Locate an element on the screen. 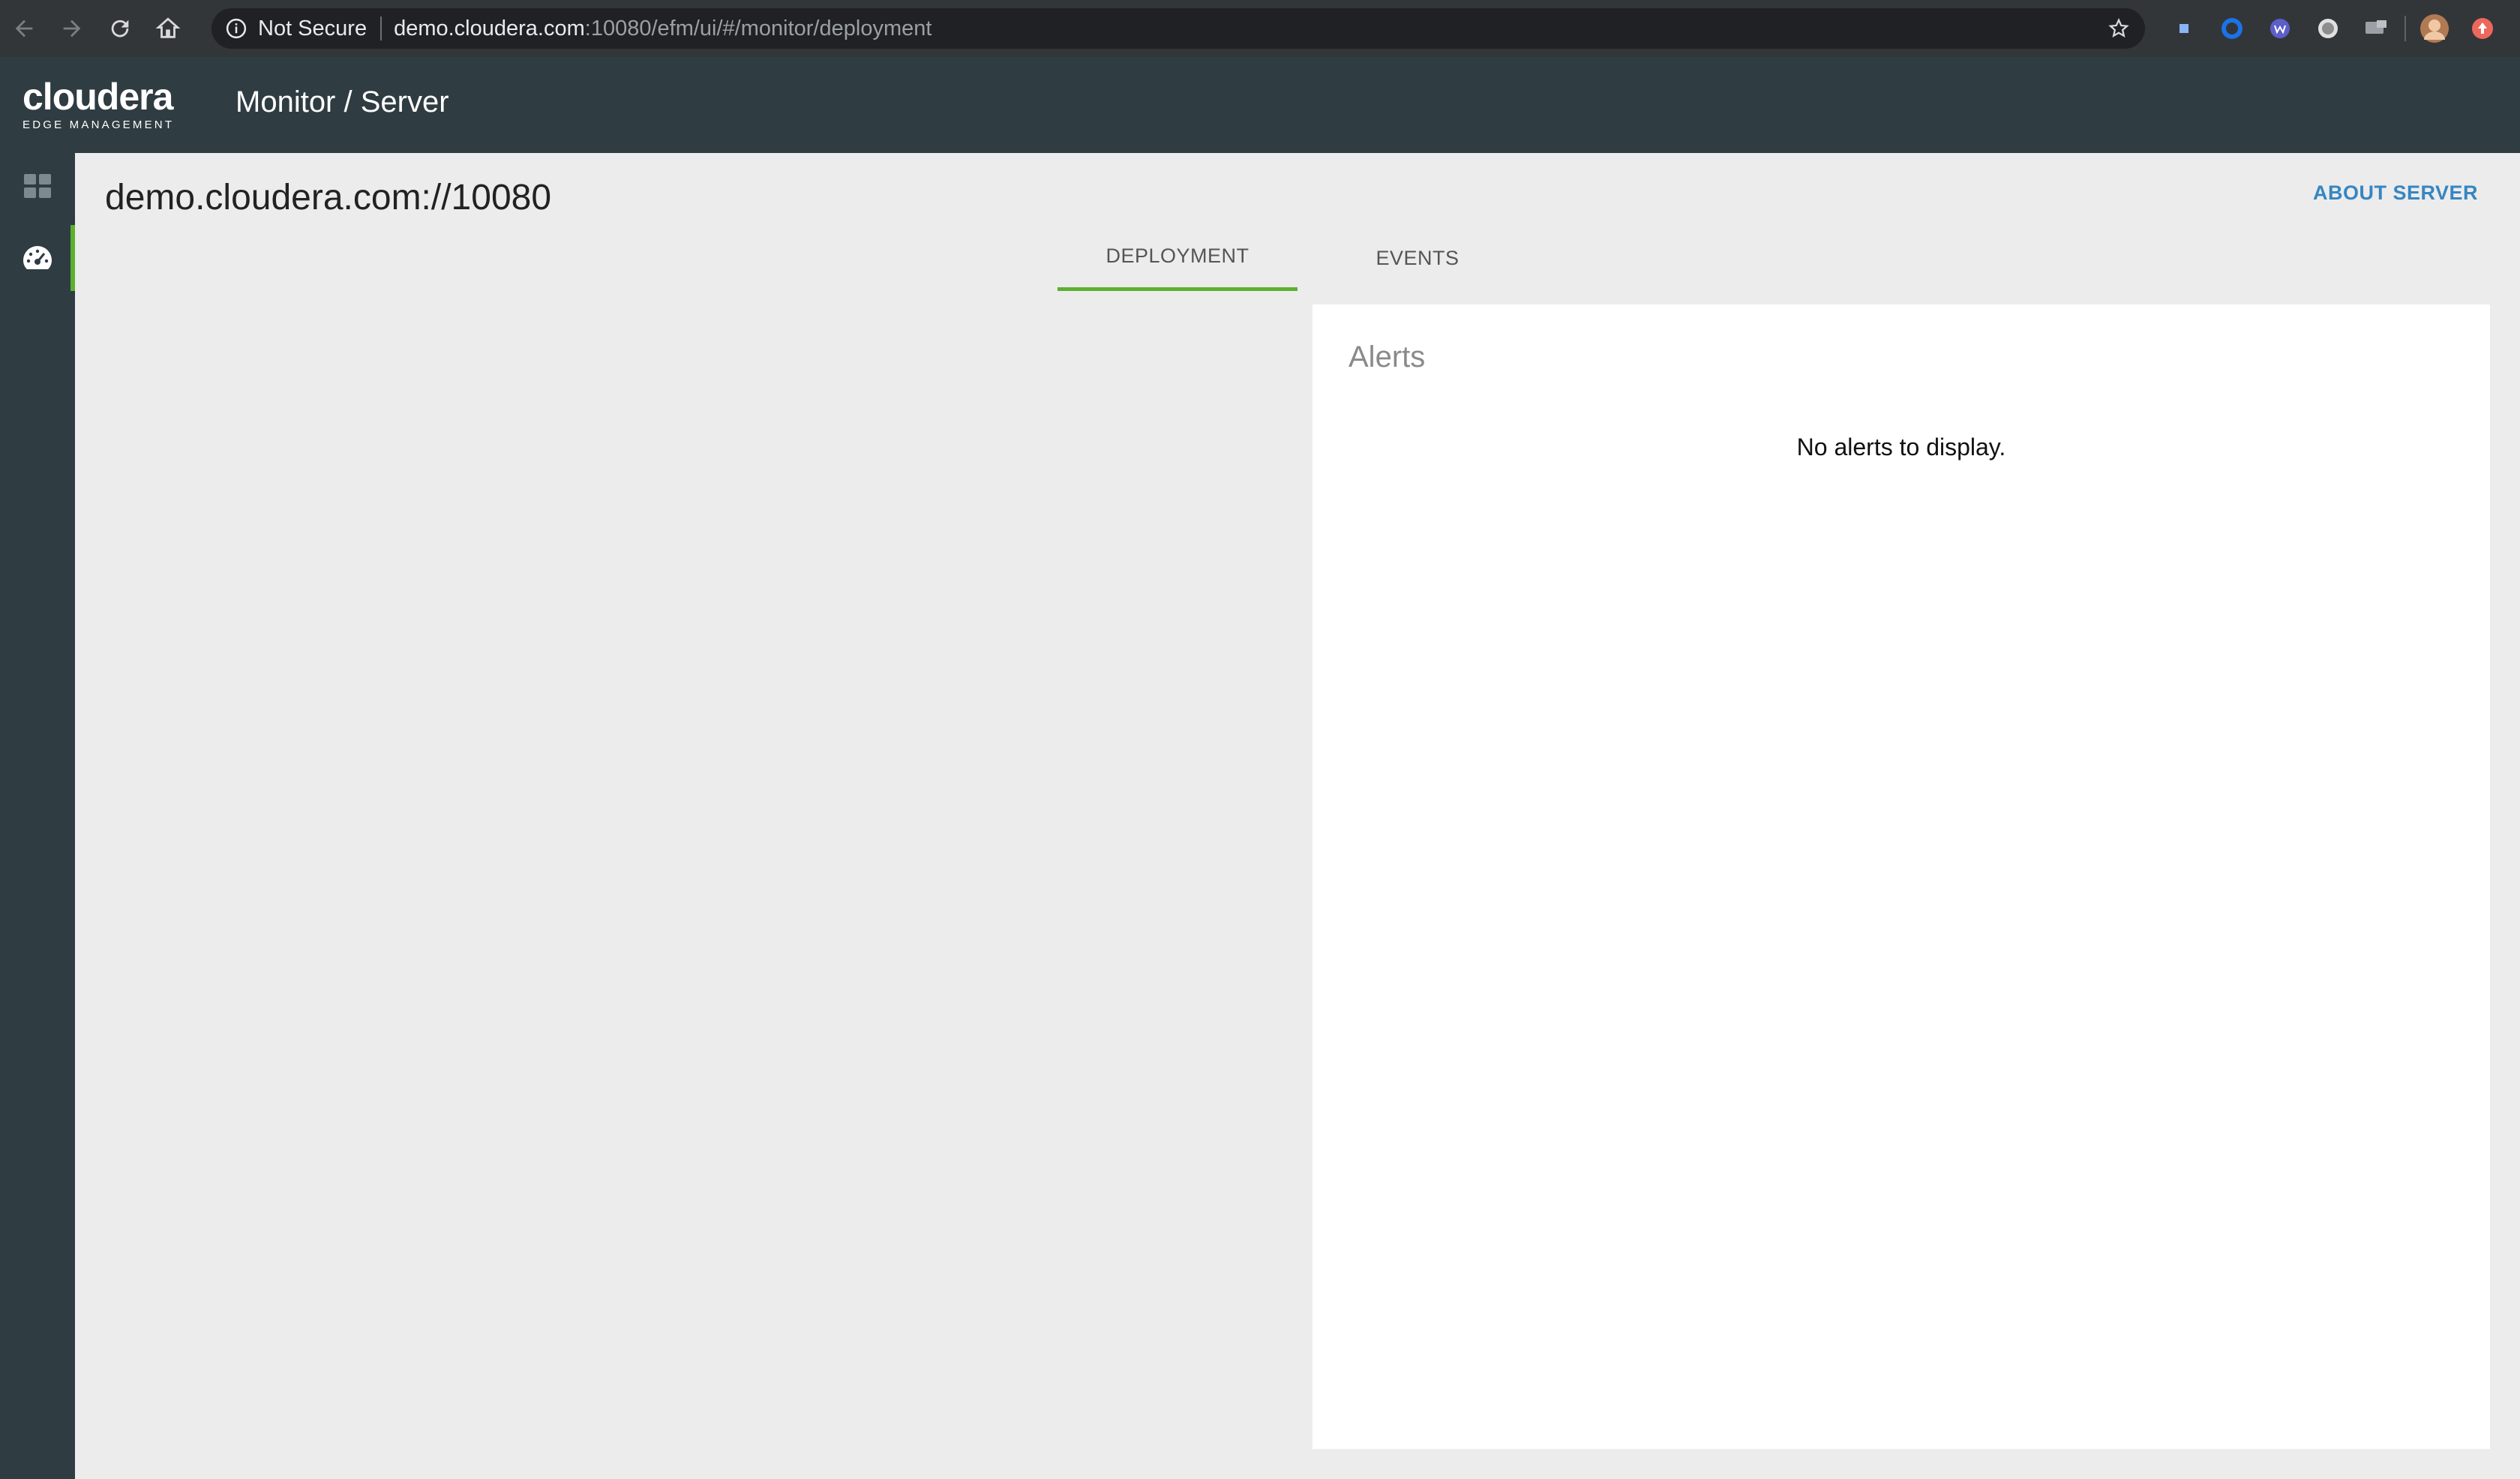  server-title: demo.cloudera.com://10080 is located at coordinates (328, 198).